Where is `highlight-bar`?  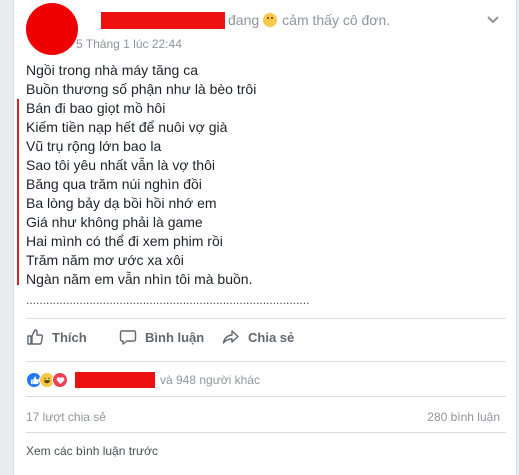 highlight-bar is located at coordinates (18, 192).